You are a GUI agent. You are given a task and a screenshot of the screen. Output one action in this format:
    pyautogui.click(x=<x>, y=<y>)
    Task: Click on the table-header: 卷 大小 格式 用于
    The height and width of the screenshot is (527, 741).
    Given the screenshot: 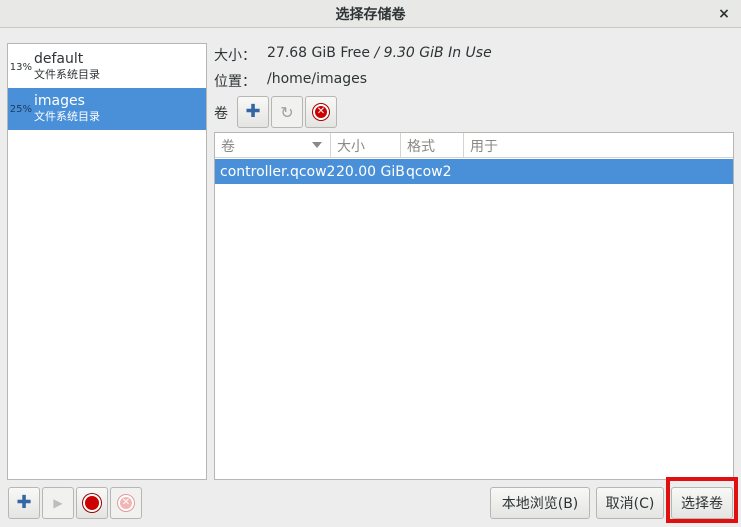 What is the action you would take?
    pyautogui.click(x=474, y=145)
    